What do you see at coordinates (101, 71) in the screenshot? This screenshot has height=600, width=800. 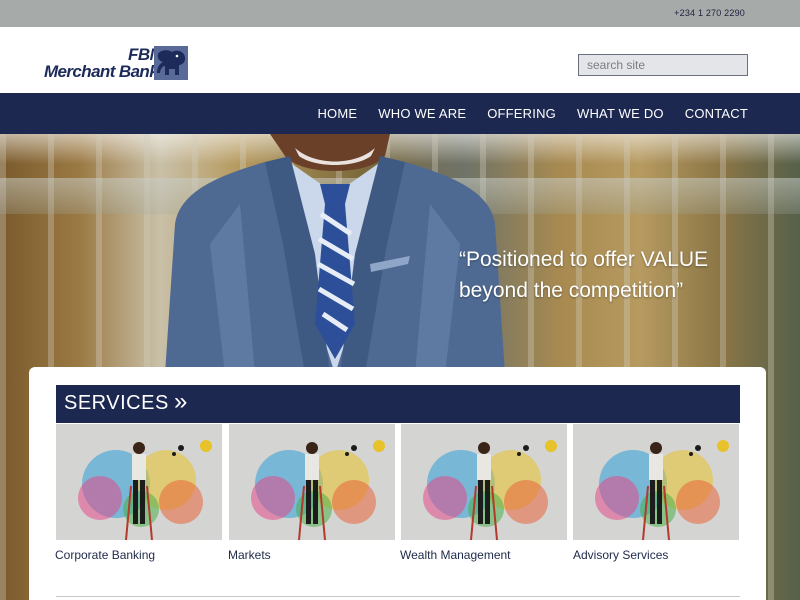 I see `logo-text-merchant-bank: Merchant Bank` at bounding box center [101, 71].